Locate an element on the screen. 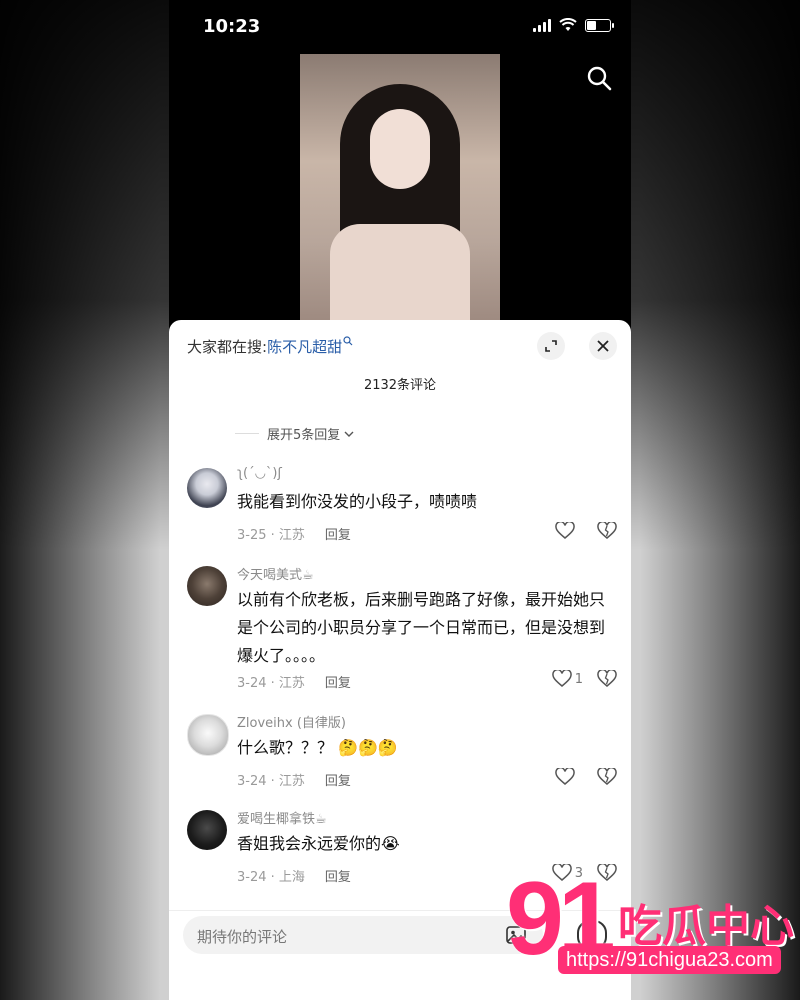  comment-text: 什么歌？？？ 🤔🤔🤔 is located at coordinates (317, 747).